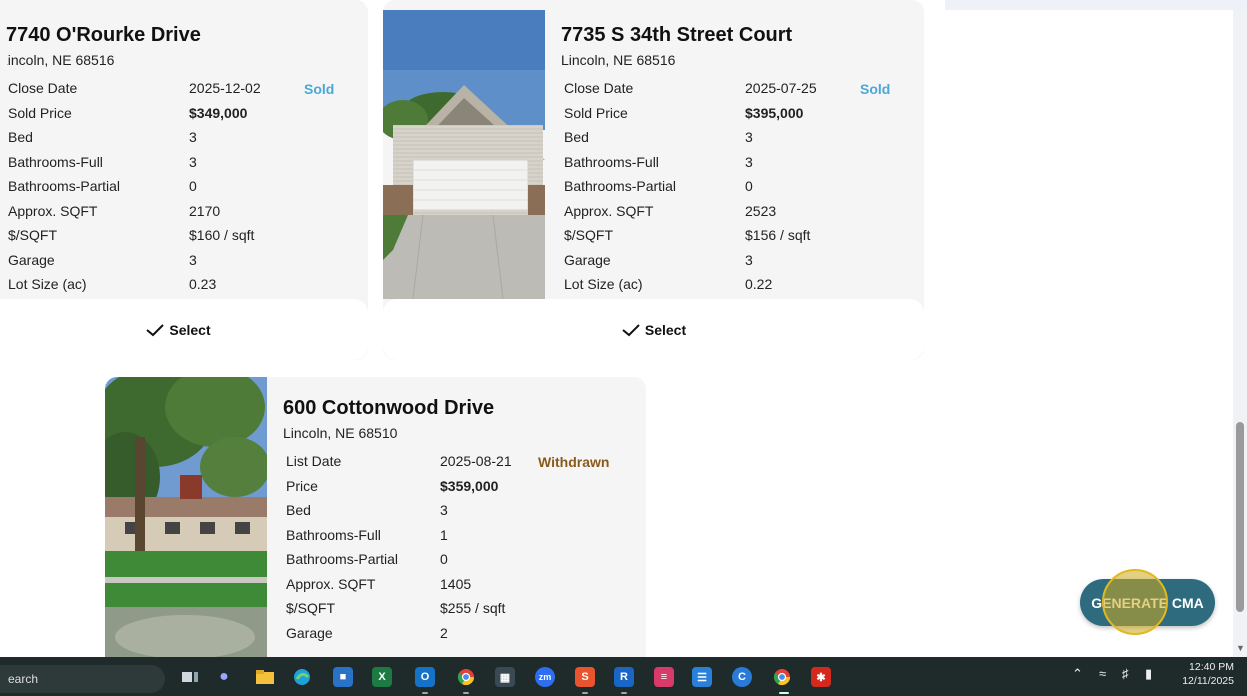 This screenshot has width=1247, height=696. I want to click on status-badge: Sold, so click(875, 89).